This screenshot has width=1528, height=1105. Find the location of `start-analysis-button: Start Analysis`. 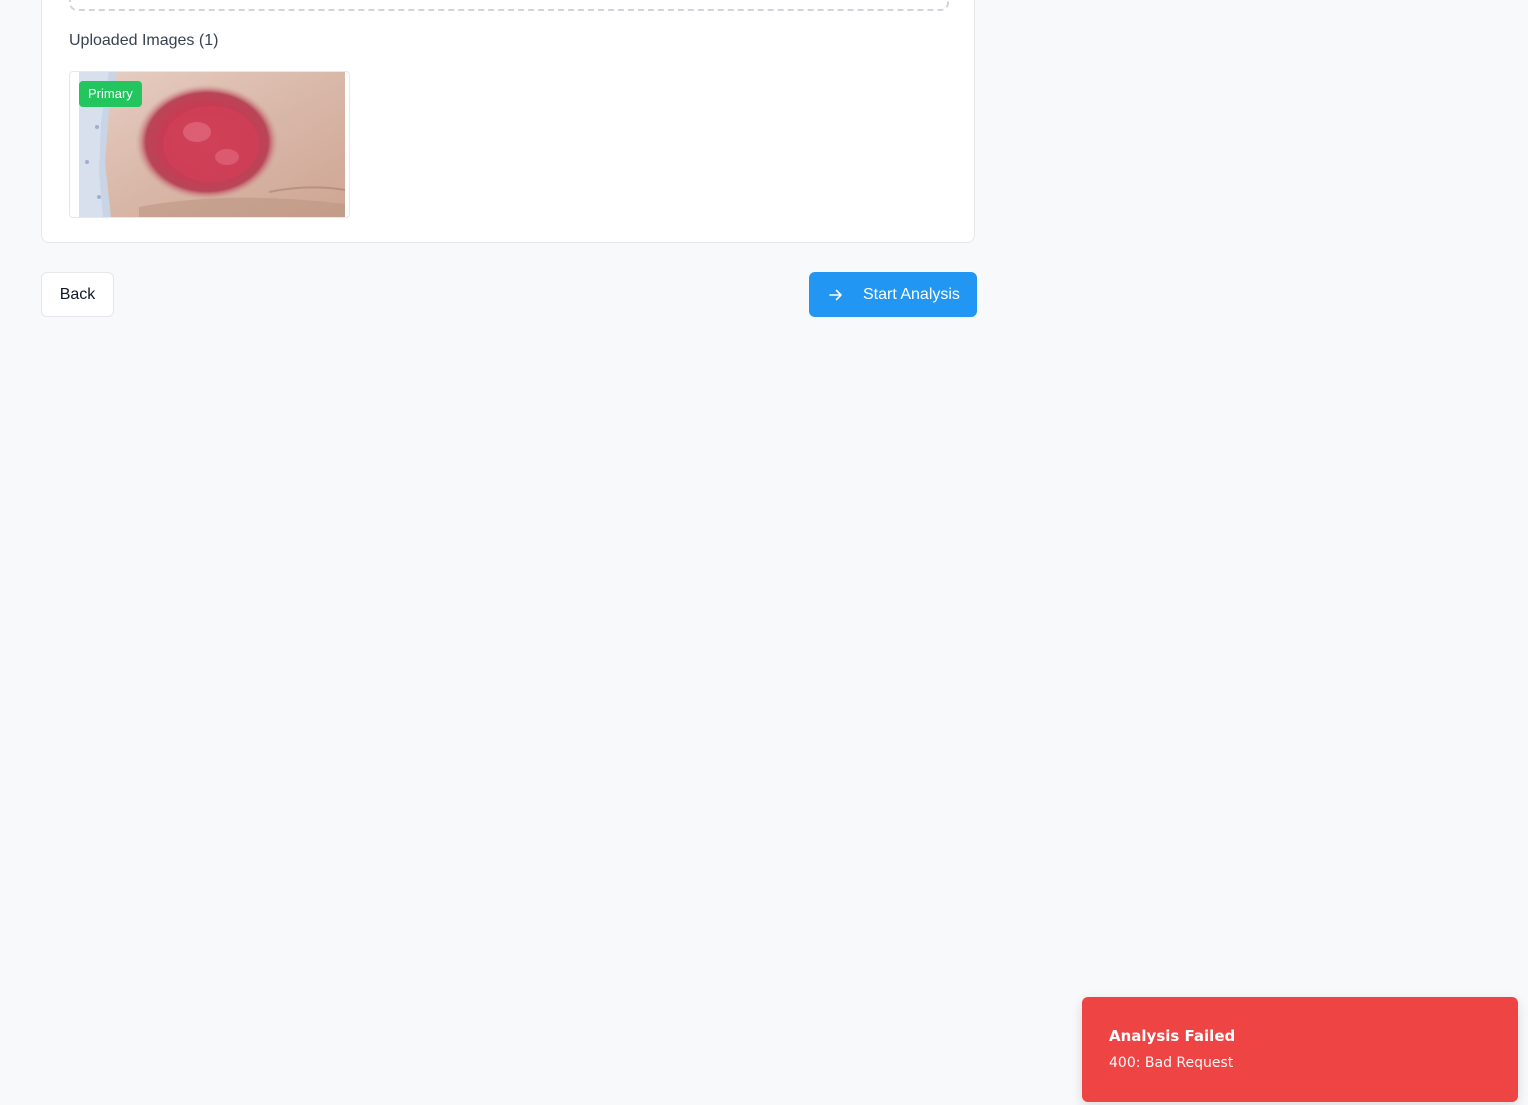

start-analysis-button: Start Analysis is located at coordinates (893, 294).